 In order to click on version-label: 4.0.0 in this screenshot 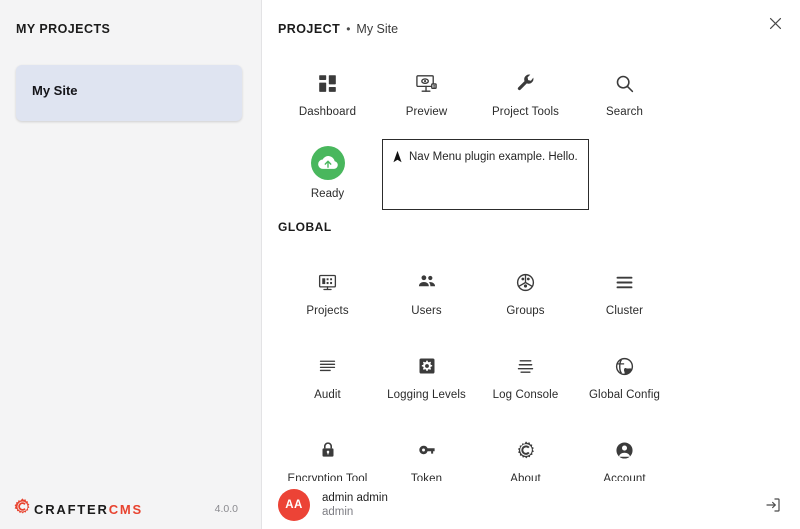, I will do `click(226, 509)`.